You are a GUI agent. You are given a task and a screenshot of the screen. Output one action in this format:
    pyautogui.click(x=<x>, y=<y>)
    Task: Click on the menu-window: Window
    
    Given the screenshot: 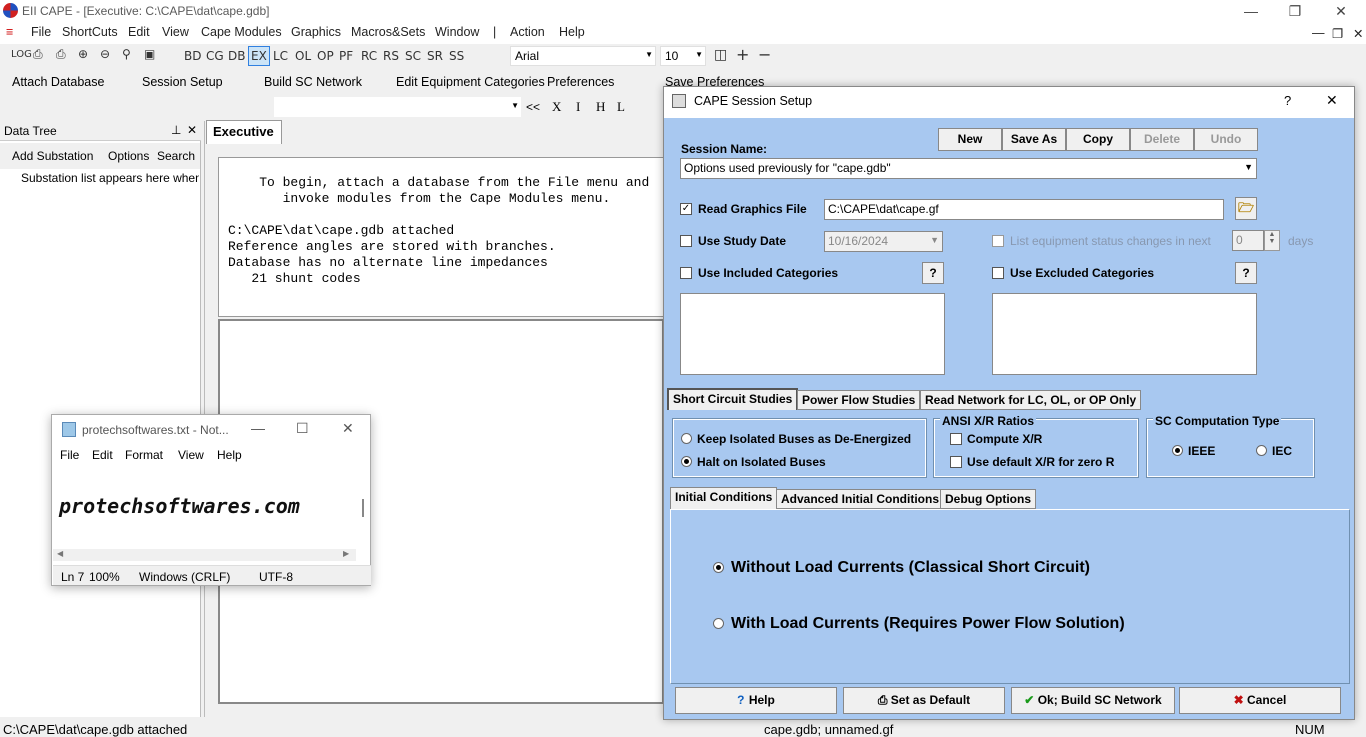 What is the action you would take?
    pyautogui.click(x=457, y=32)
    